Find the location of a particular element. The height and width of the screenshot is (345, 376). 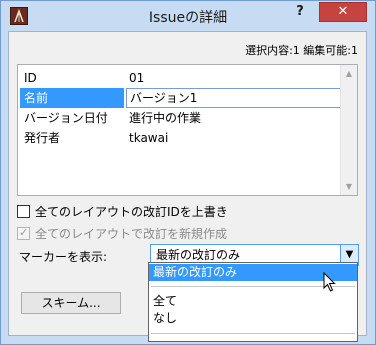

checkbox-label: 全てのレイアウトで改訂を新規作成 is located at coordinates (131, 234).